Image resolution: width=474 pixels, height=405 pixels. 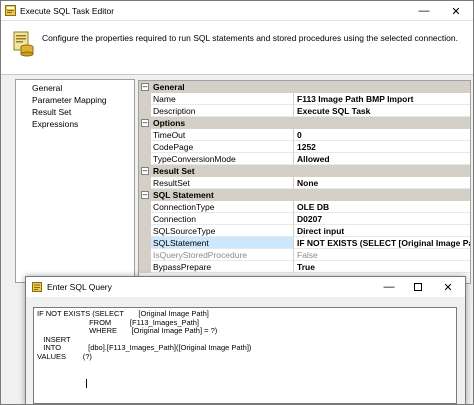 What do you see at coordinates (382, 111) in the screenshot?
I see `property-value: Execute SQL Task` at bounding box center [382, 111].